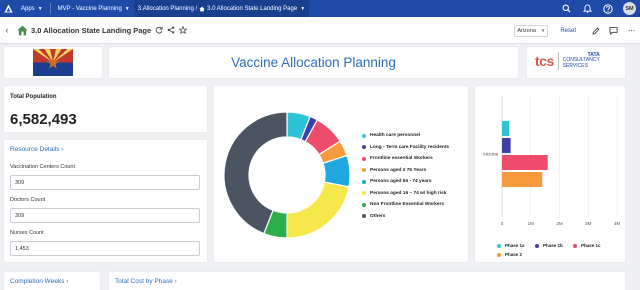  Describe the element at coordinates (7, 30) in the screenshot. I see `back-arrow-icon: ‹` at that location.